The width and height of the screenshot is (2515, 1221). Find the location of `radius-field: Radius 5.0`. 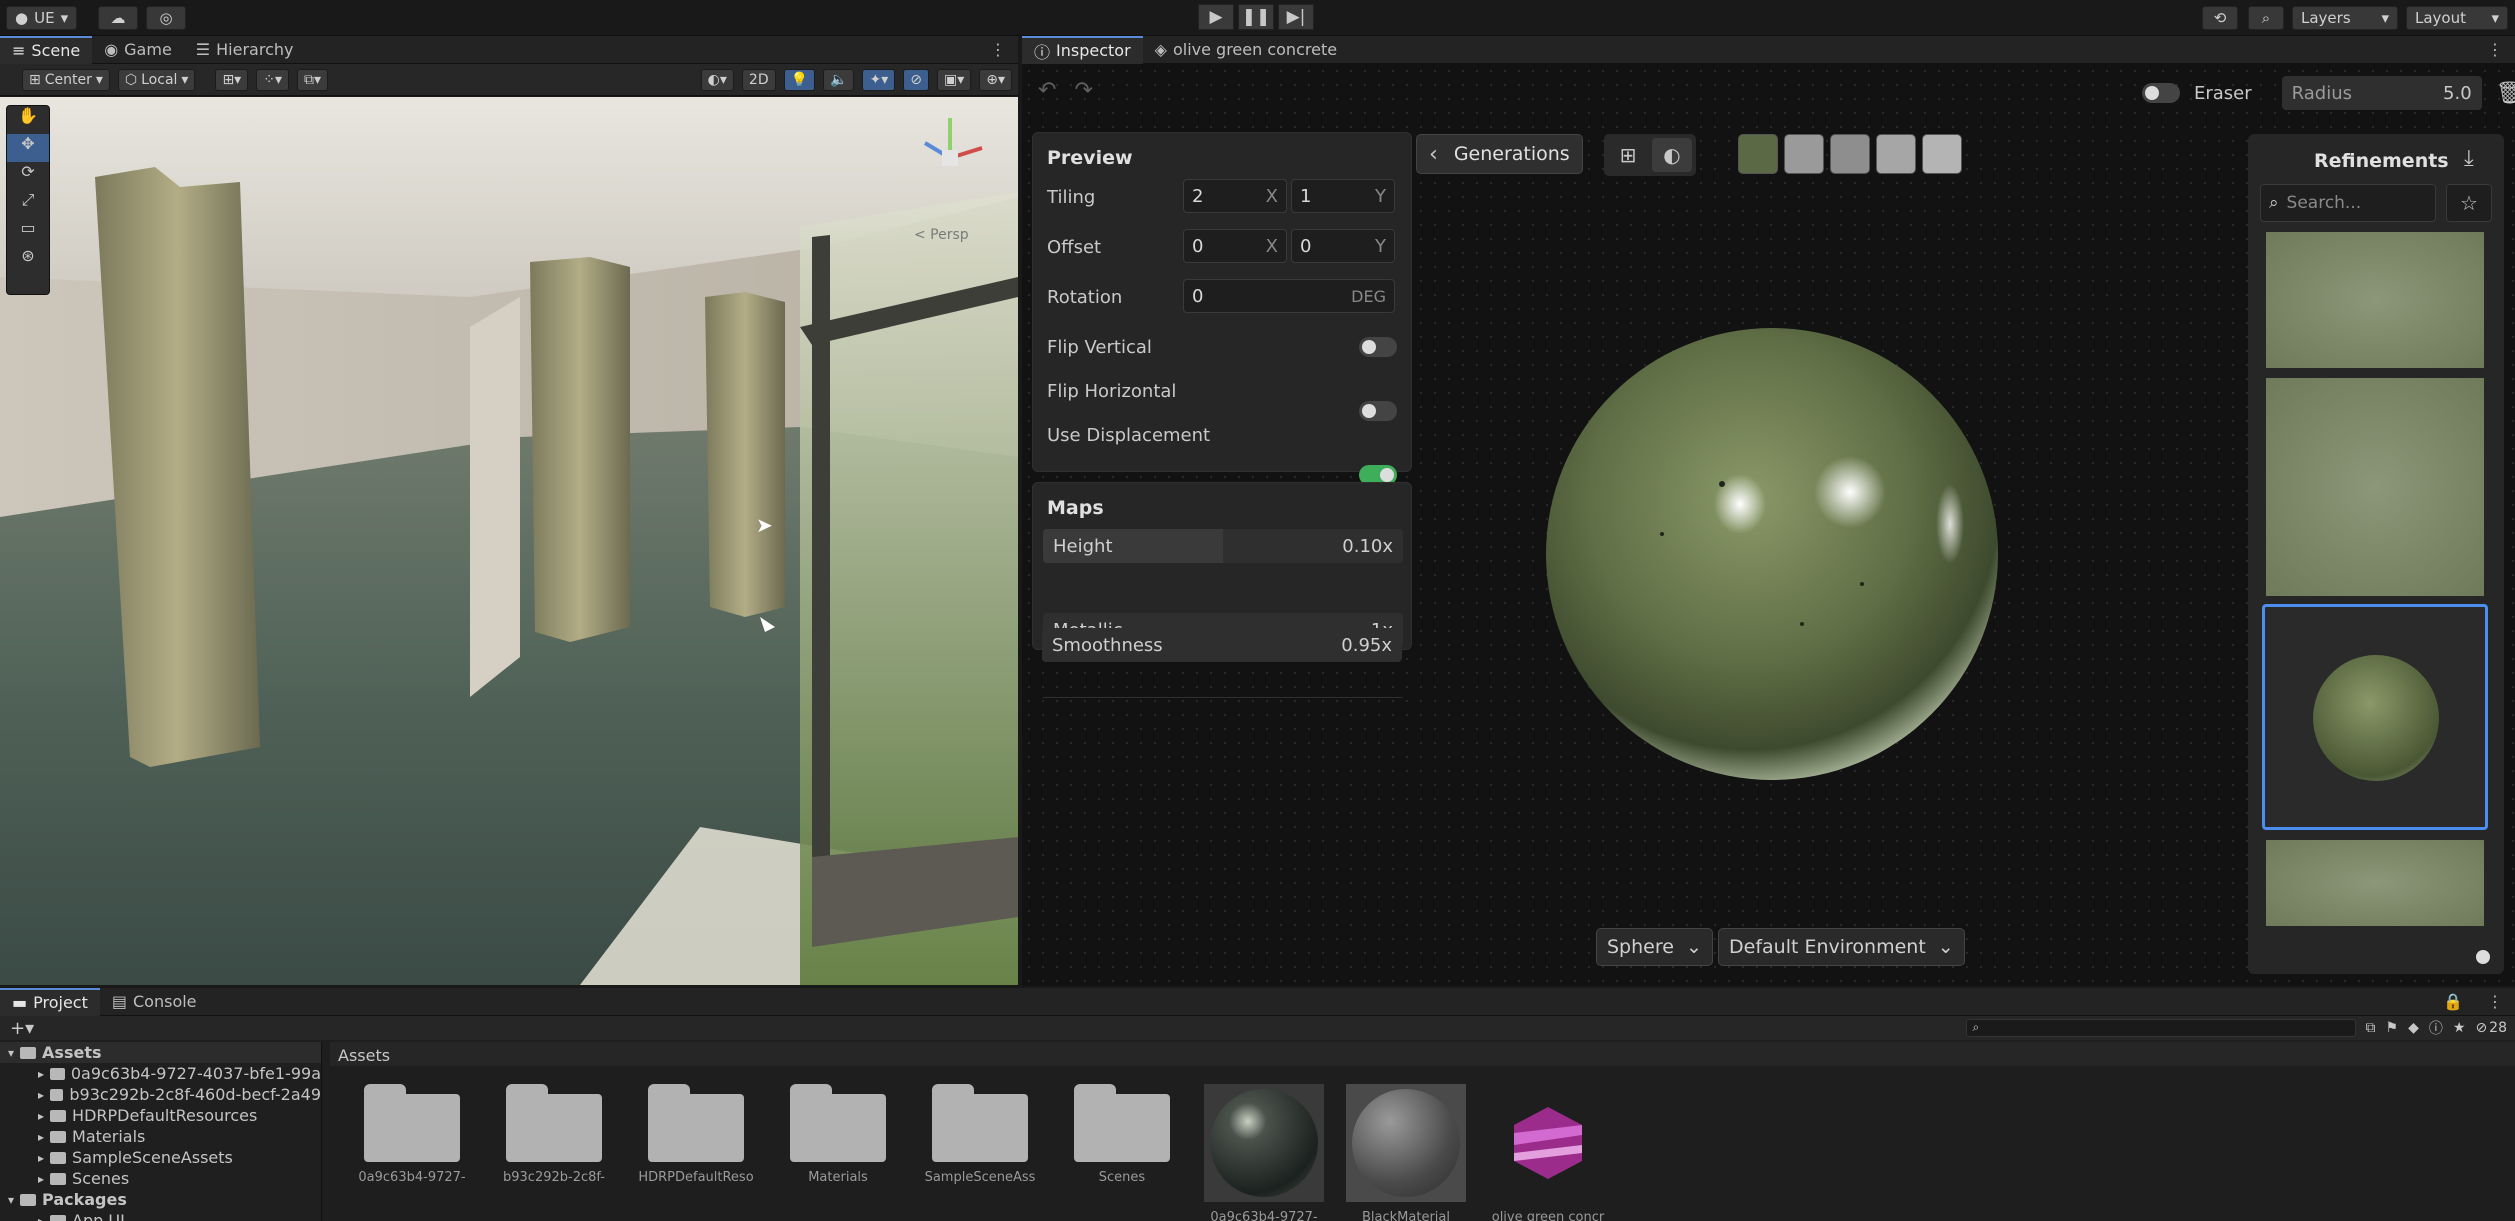

radius-field: Radius 5.0 is located at coordinates (2381, 93).